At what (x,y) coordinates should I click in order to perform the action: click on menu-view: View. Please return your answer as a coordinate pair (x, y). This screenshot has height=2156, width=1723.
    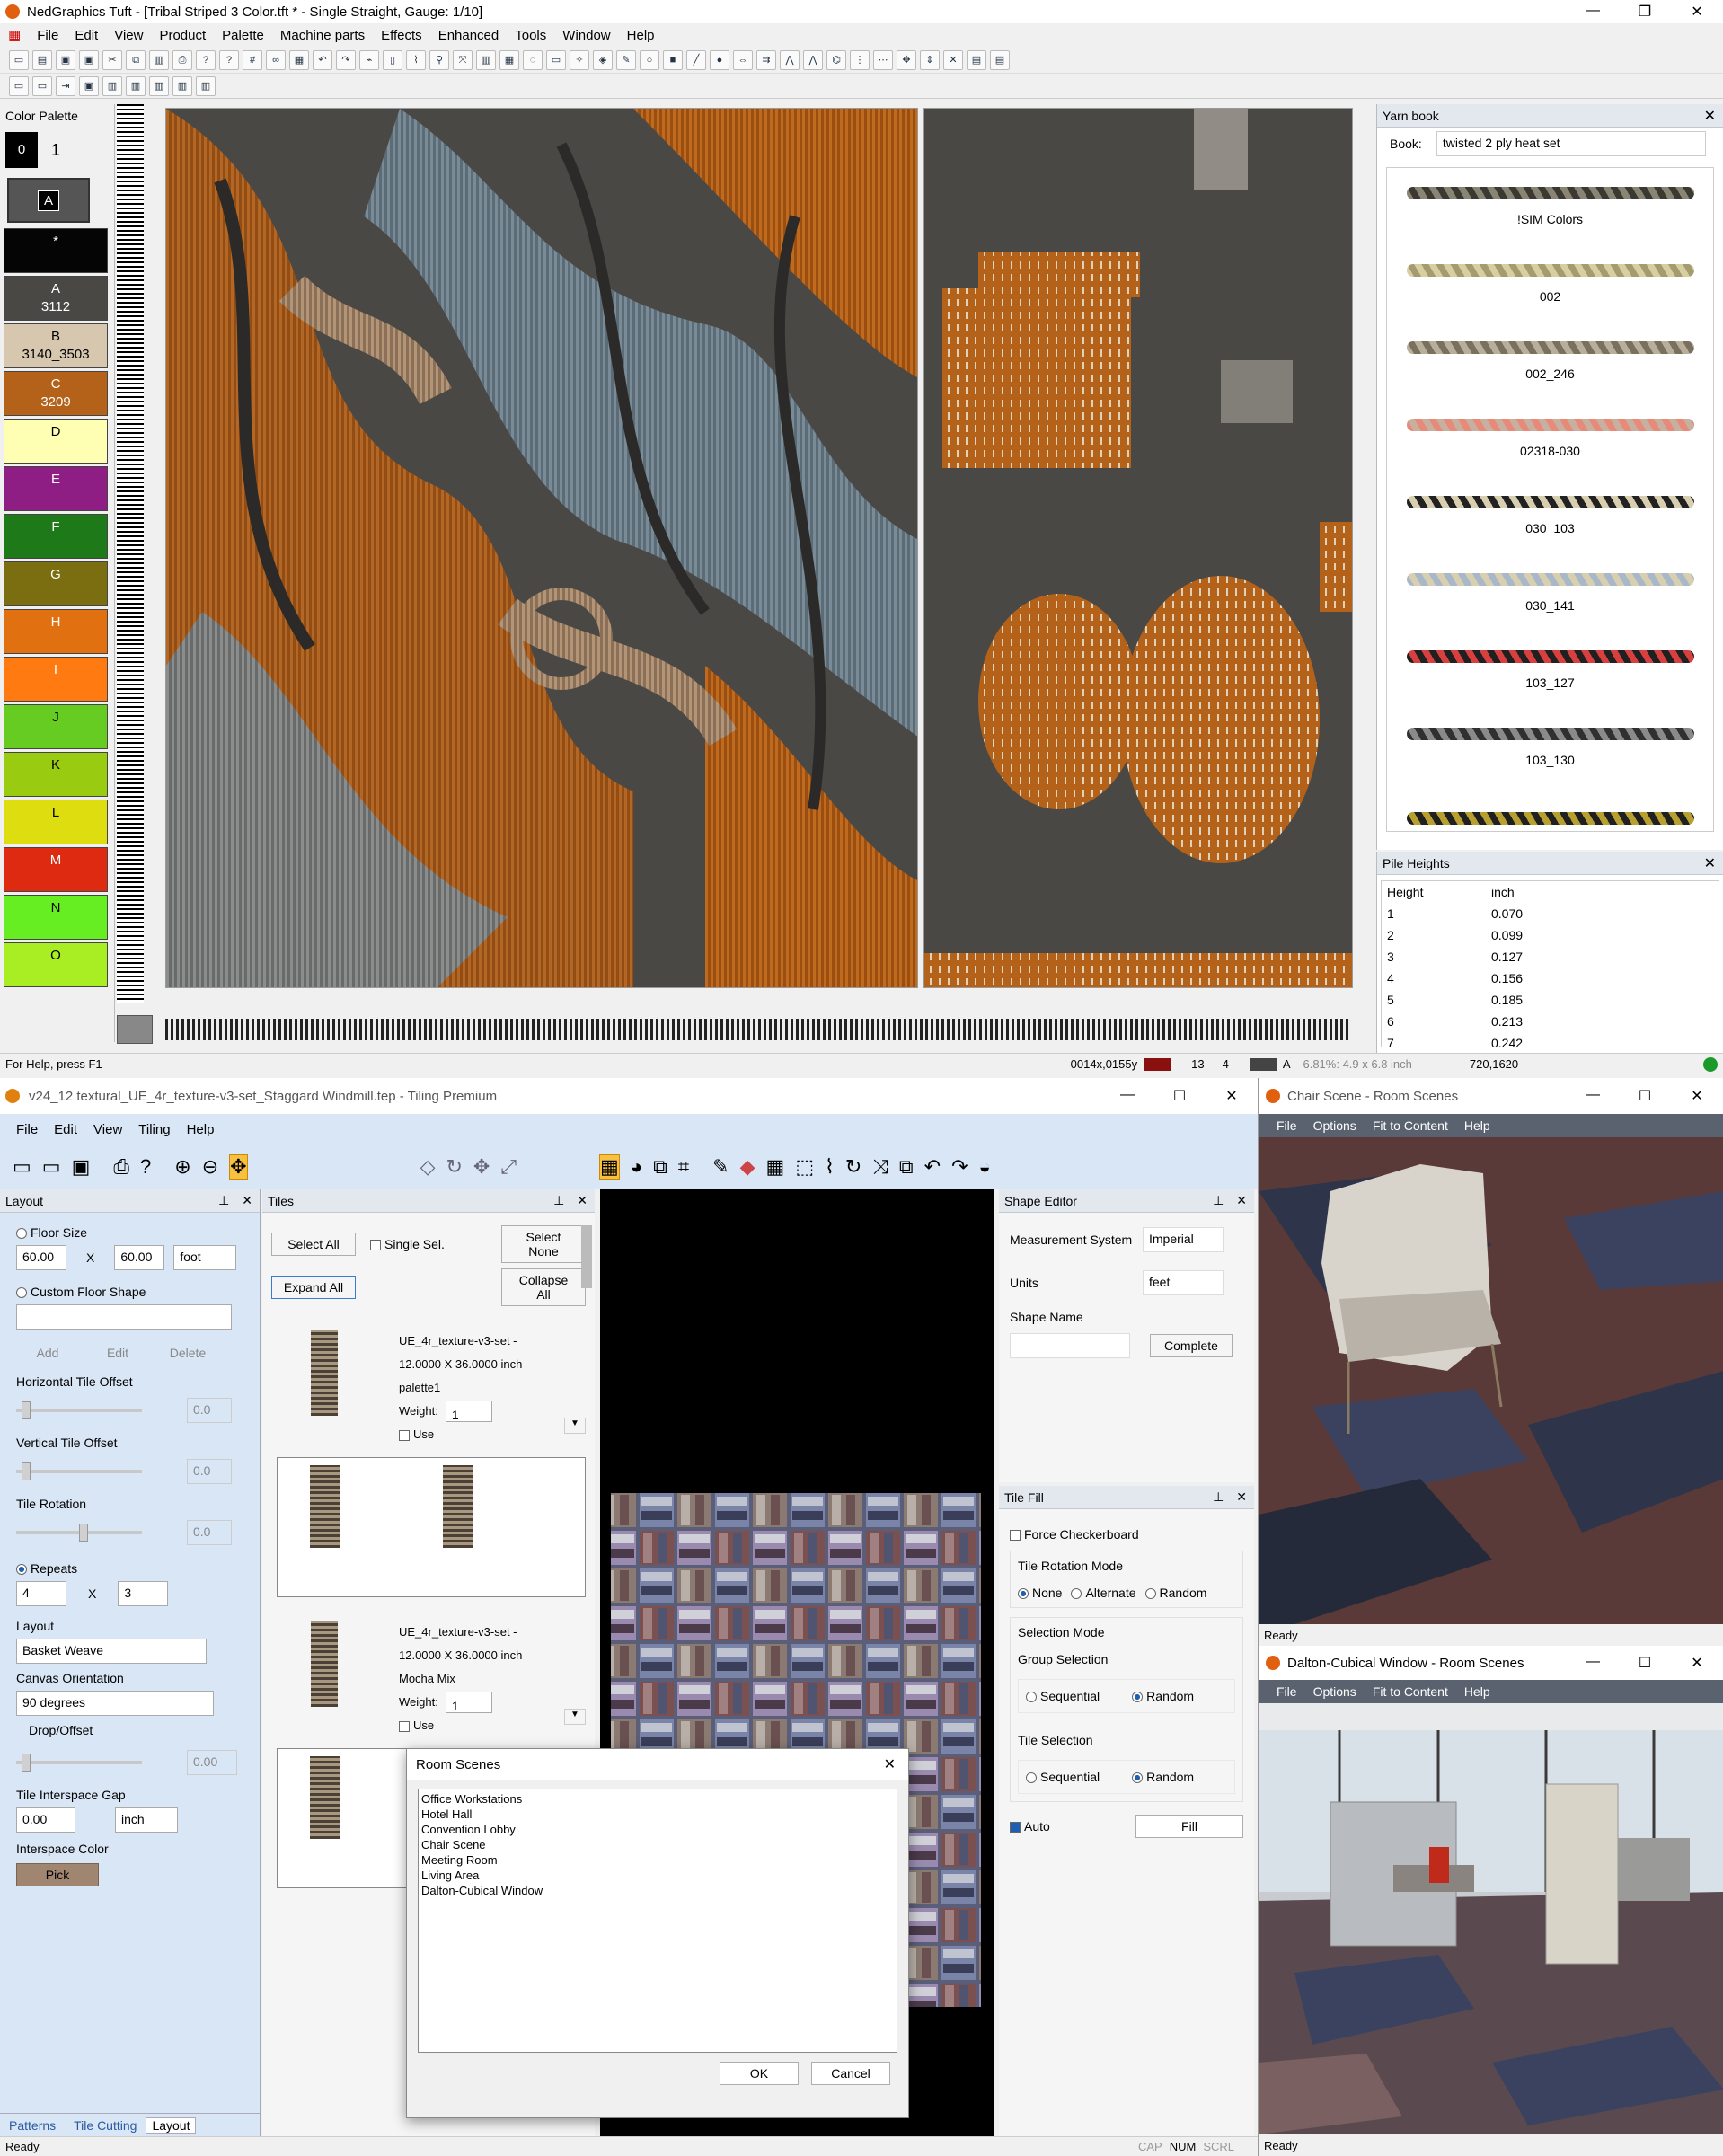
    Looking at the image, I should click on (107, 1129).